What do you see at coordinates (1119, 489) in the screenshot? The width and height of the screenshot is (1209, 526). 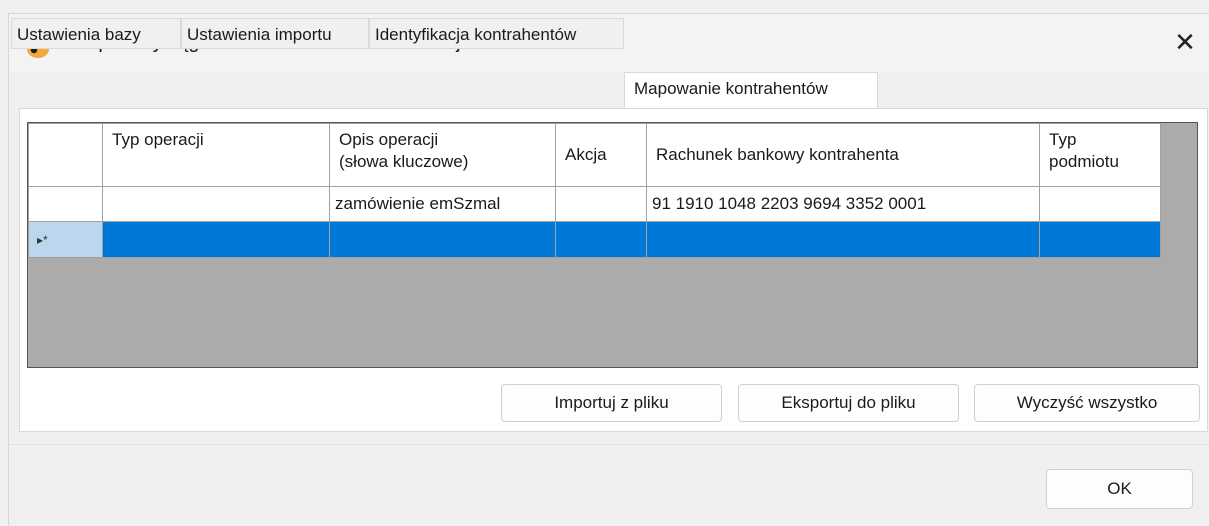 I see `ok-button: OK` at bounding box center [1119, 489].